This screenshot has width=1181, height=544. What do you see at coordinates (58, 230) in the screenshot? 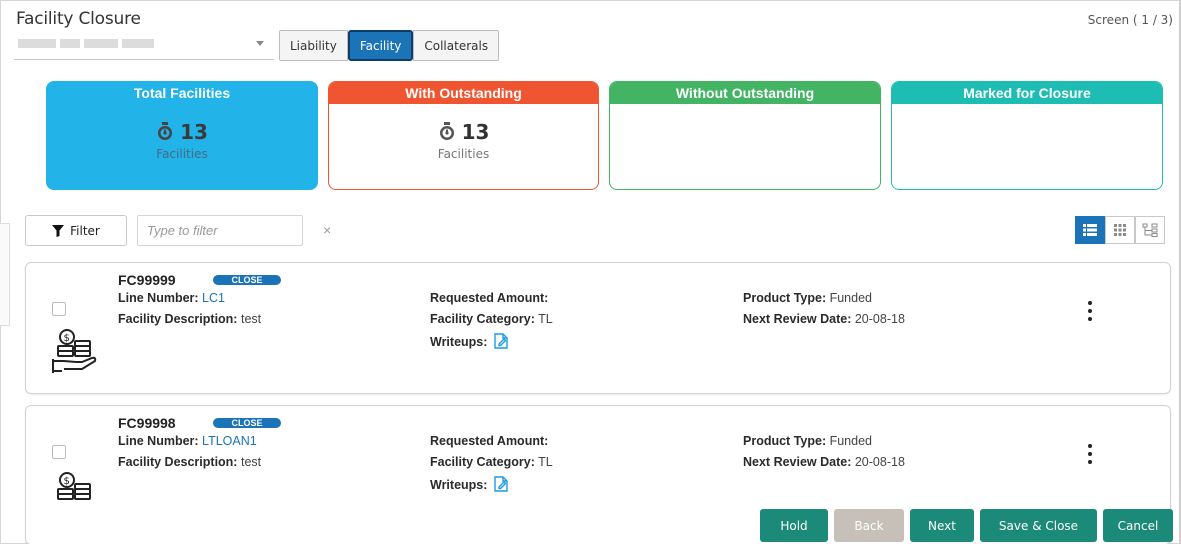
I see `filter-icon` at bounding box center [58, 230].